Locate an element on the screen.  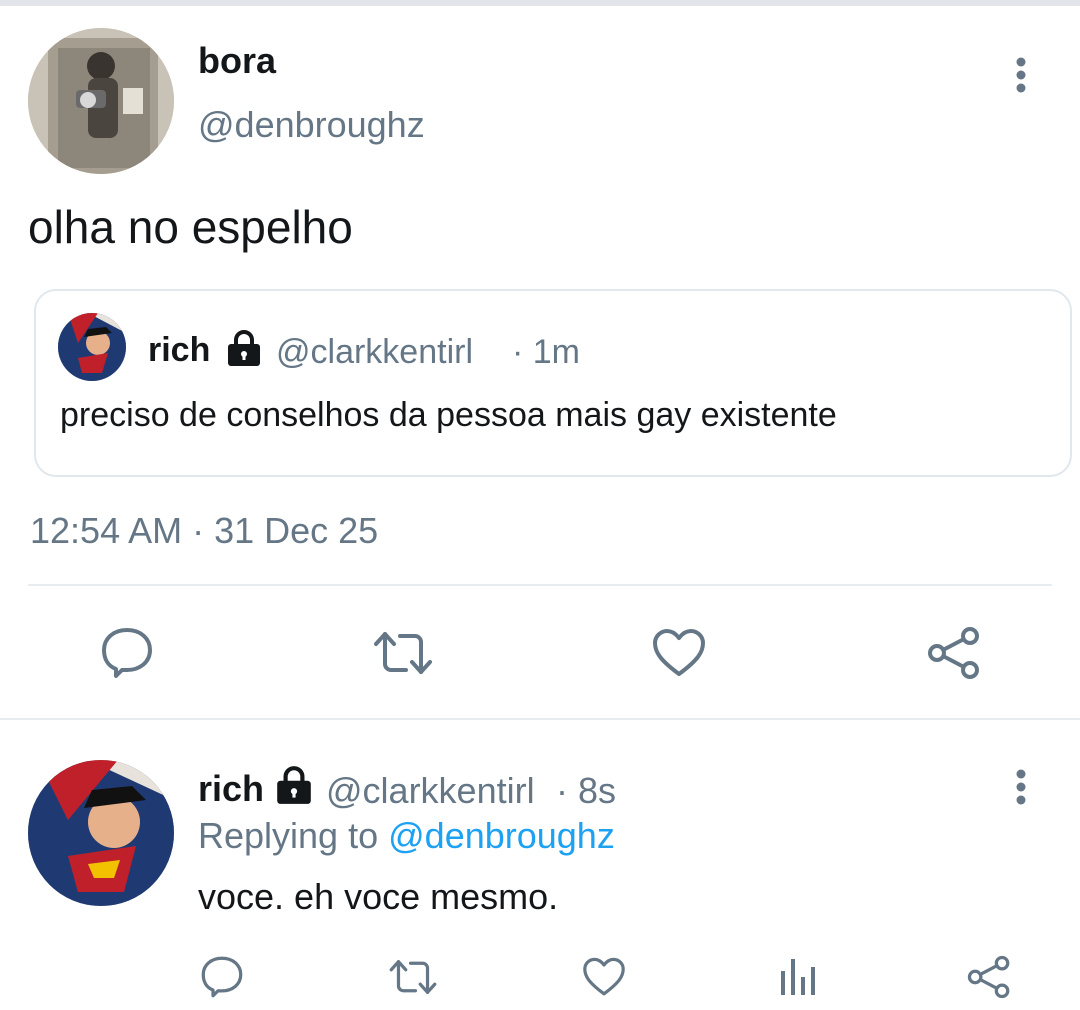
quoted-author-avatar is located at coordinates (92, 347).